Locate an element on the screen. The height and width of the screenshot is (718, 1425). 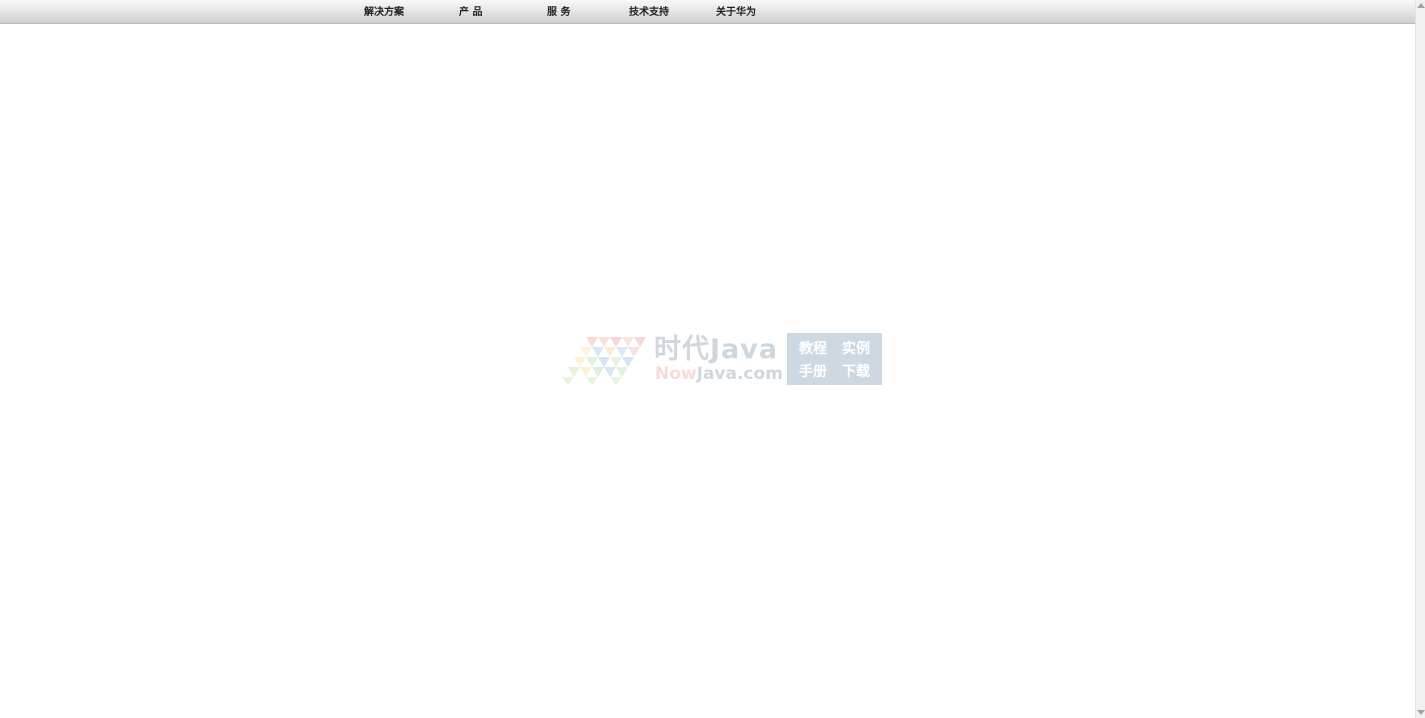
watermark: 时代Java NowJava.com 教程 实例 手册 下载 is located at coordinates (721, 360).